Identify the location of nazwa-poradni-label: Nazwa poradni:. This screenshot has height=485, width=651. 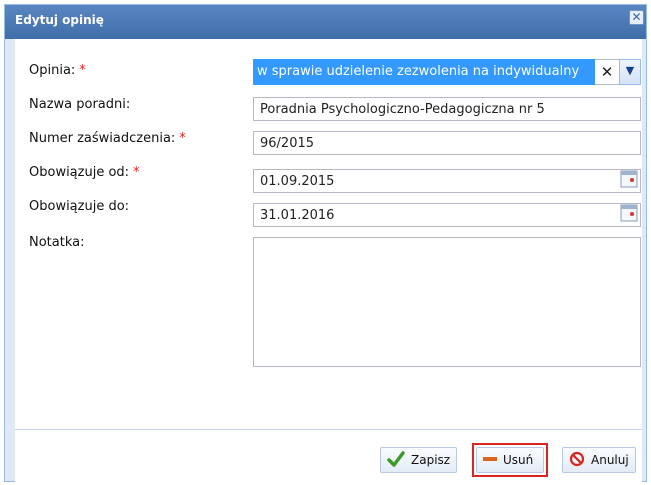
(80, 104).